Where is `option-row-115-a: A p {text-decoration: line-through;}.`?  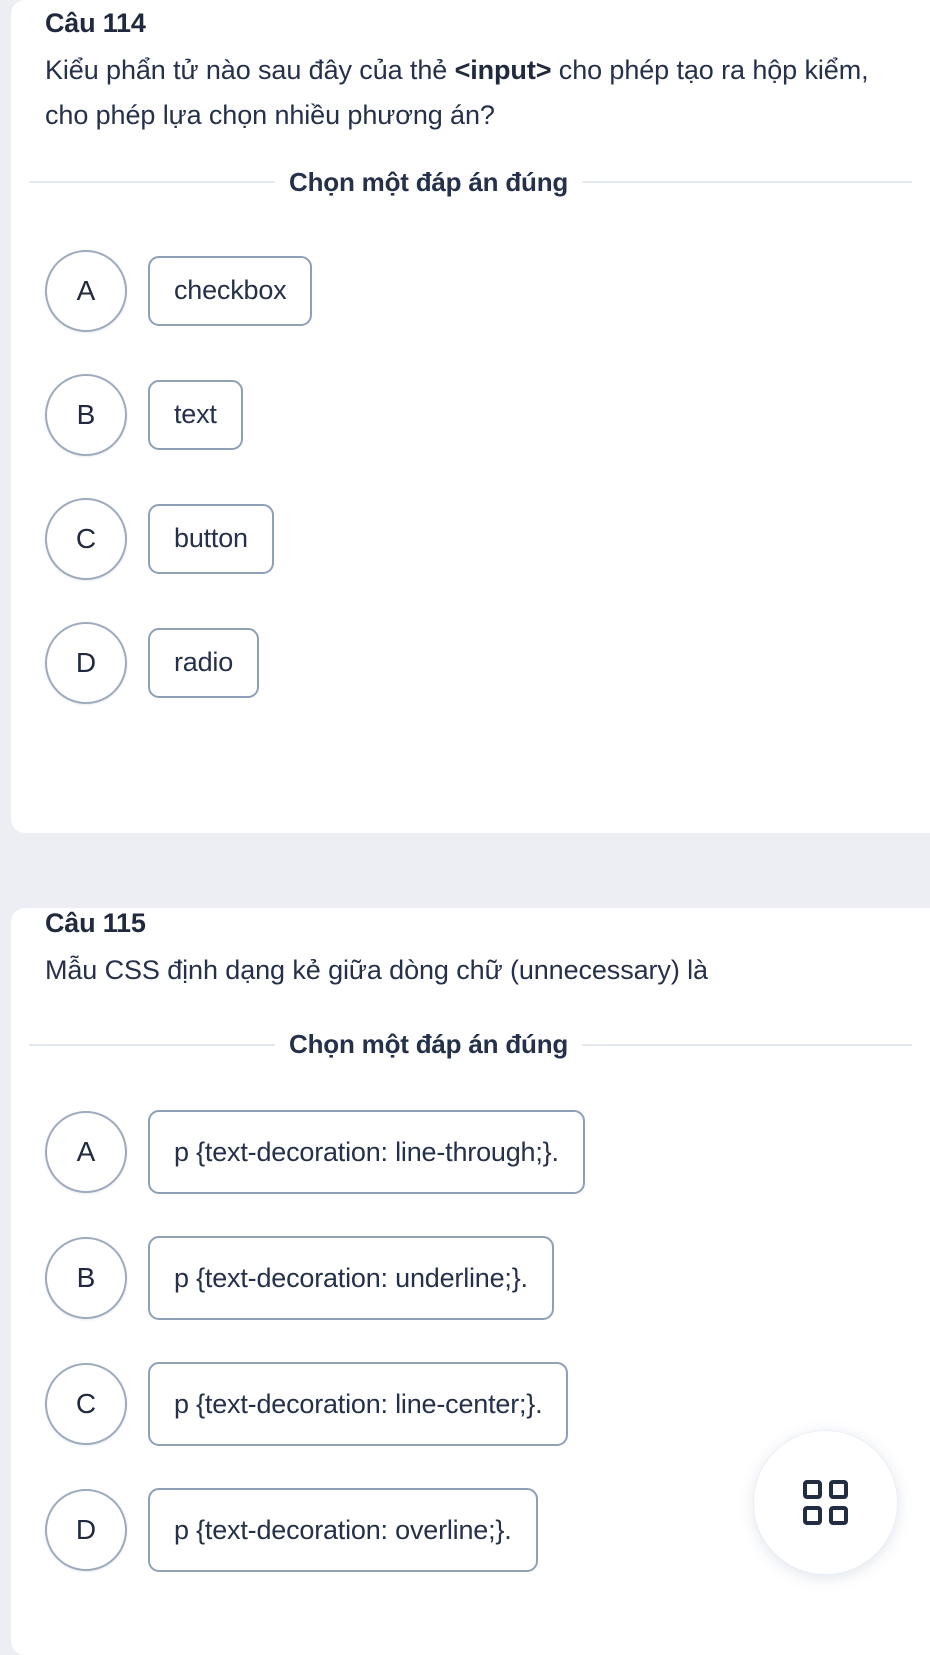 option-row-115-a: A p {text-decoration: line-through;}. is located at coordinates (487, 1152).